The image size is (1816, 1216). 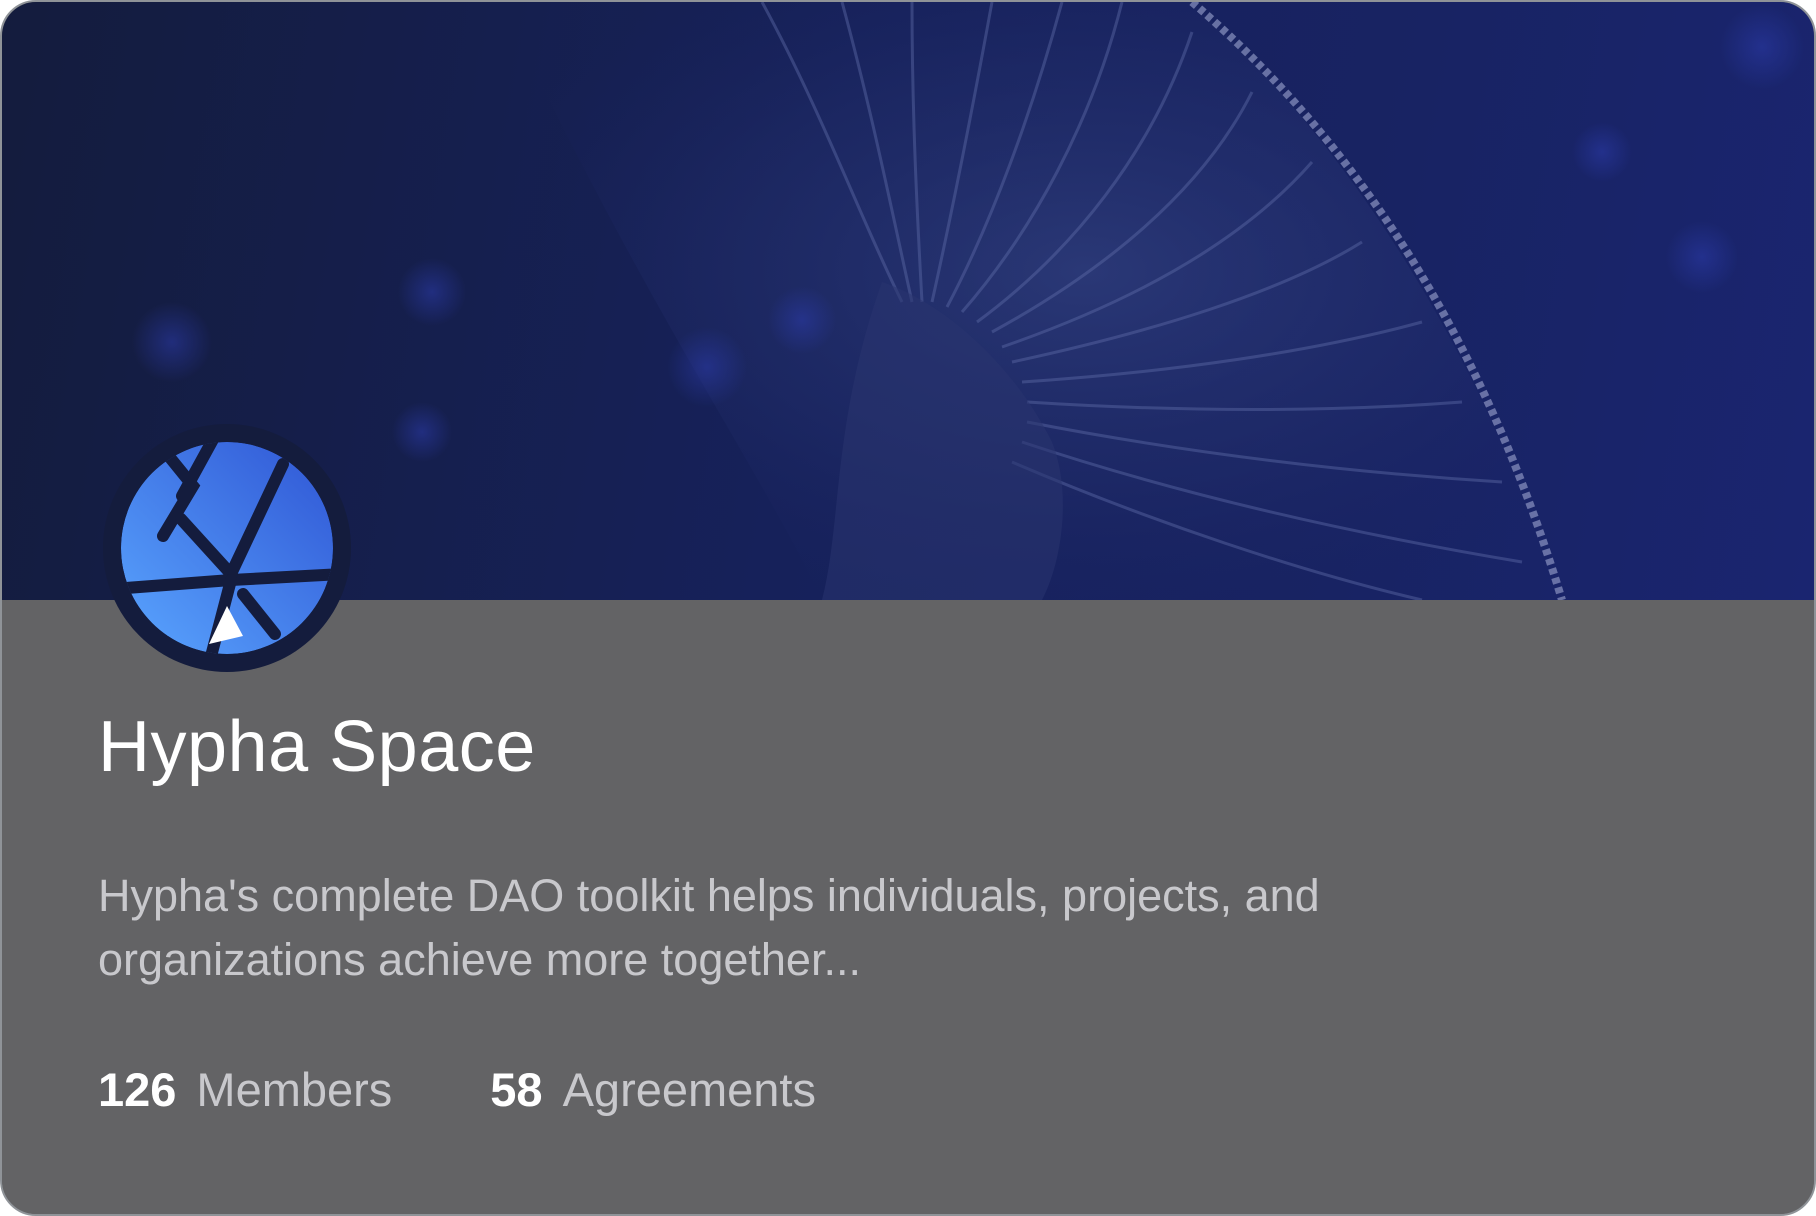 I want to click on hypha-logo-icon, so click(x=227, y=548).